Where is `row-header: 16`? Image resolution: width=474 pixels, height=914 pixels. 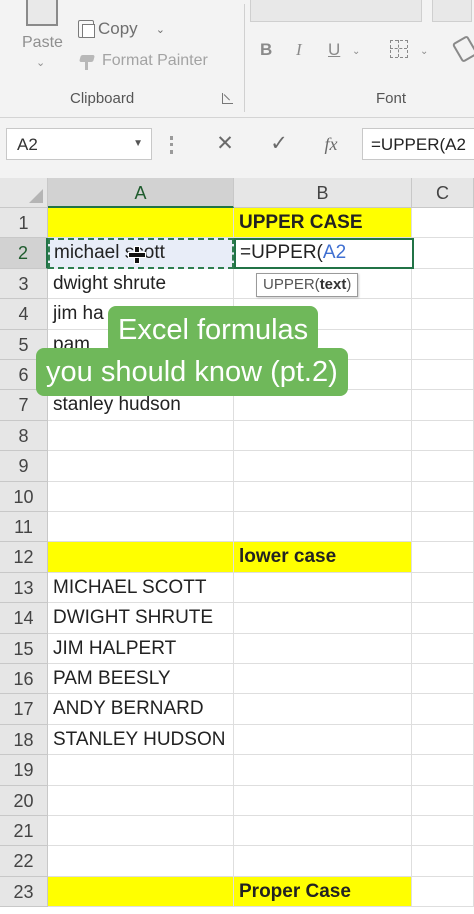 row-header: 16 is located at coordinates (24, 679).